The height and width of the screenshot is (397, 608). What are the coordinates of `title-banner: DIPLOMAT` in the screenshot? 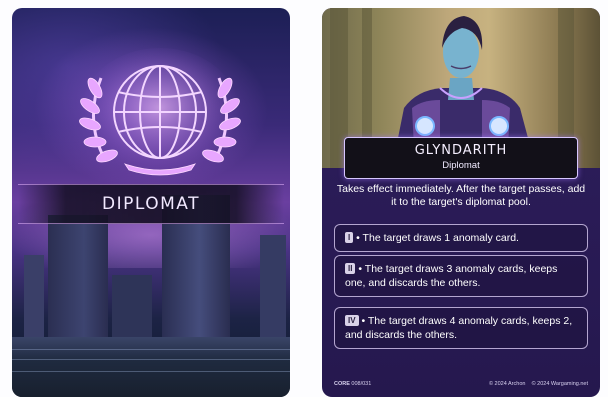 It's located at (151, 204).